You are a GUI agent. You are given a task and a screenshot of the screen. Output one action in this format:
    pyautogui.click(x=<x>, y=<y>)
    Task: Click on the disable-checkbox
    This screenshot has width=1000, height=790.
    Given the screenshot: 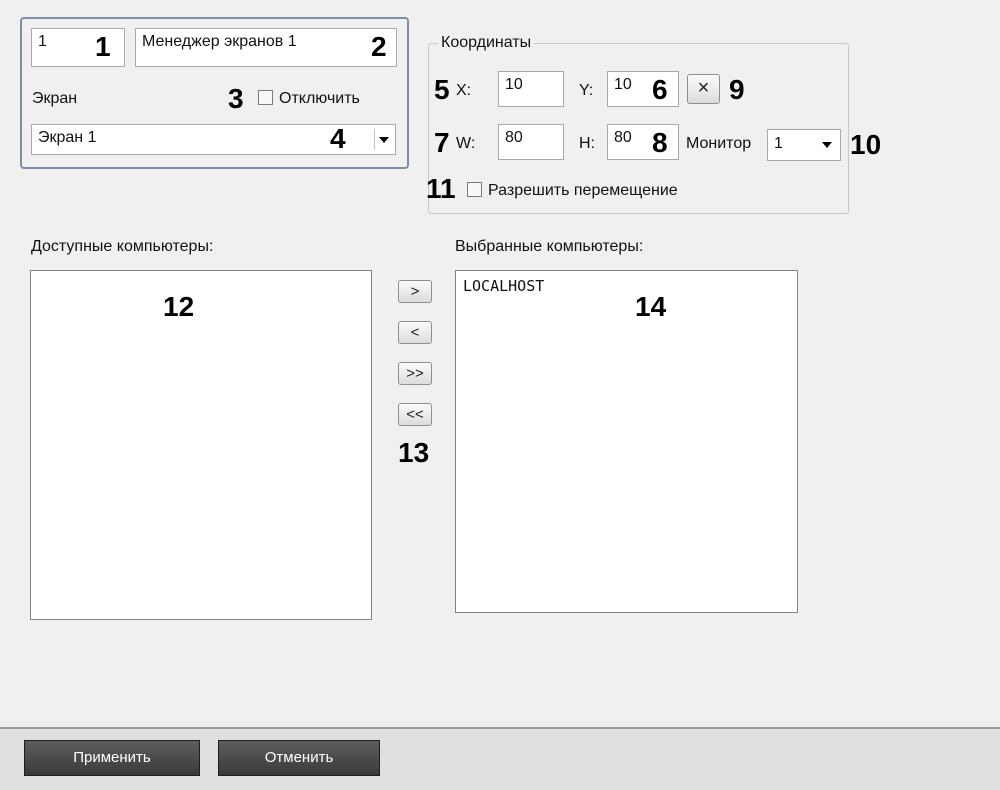 What is the action you would take?
    pyautogui.click(x=265, y=97)
    